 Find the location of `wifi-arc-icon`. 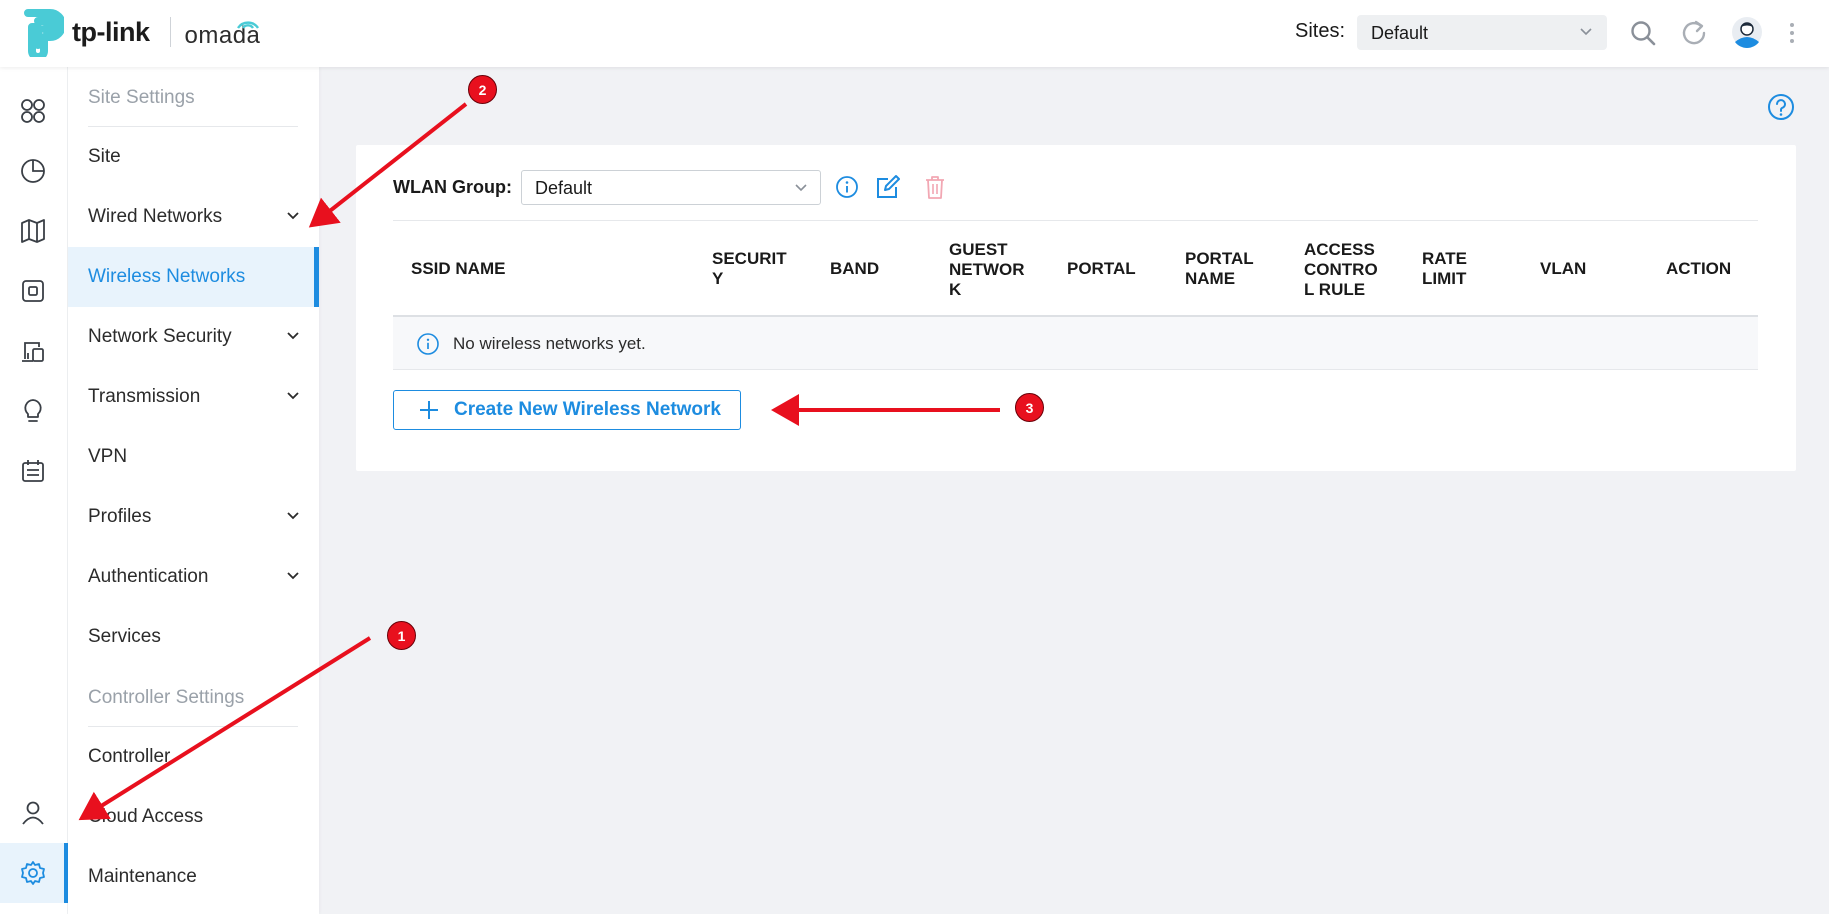

wifi-arc-icon is located at coordinates (248, 25).